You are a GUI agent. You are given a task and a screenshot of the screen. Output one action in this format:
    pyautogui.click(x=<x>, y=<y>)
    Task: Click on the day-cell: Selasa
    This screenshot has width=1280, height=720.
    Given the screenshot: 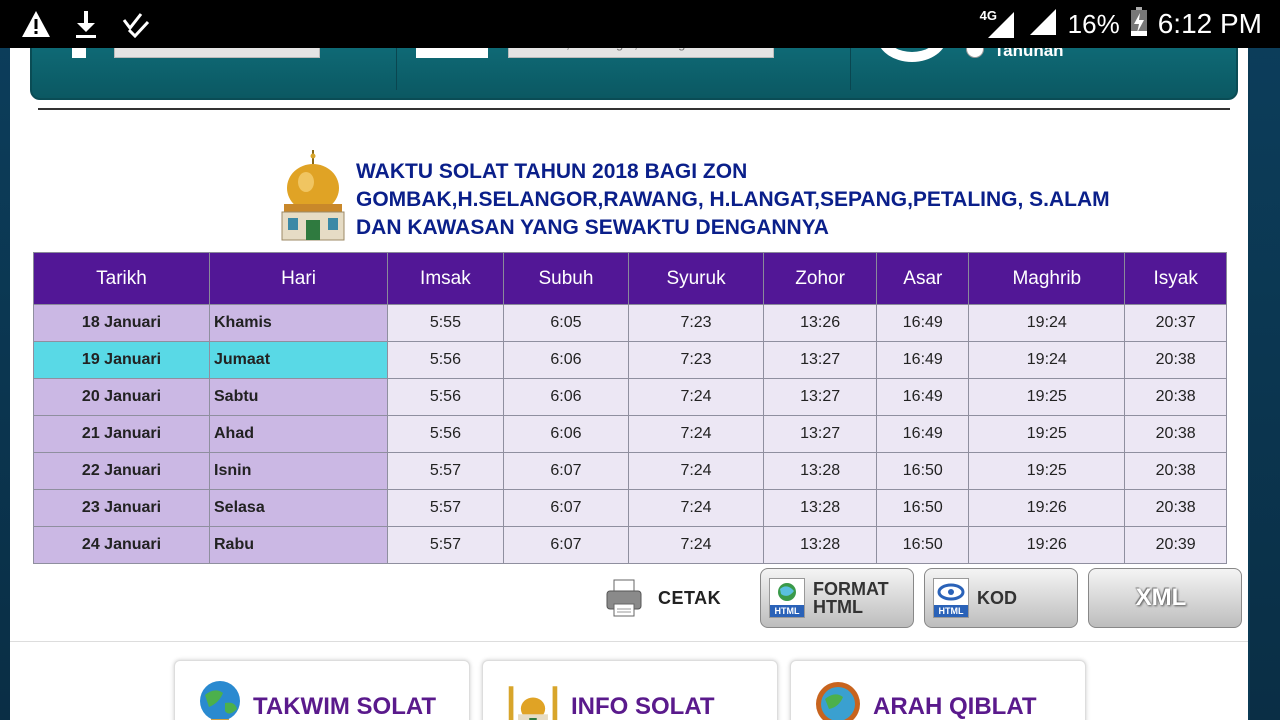 What is the action you would take?
    pyautogui.click(x=298, y=508)
    